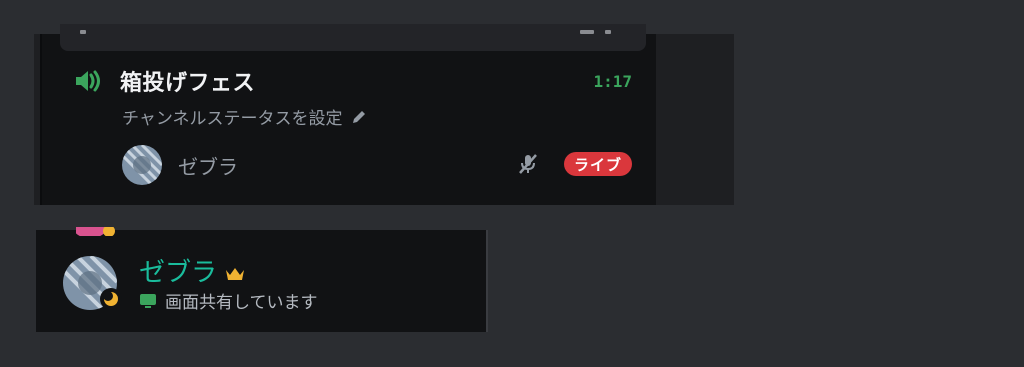  Describe the element at coordinates (608, 32) in the screenshot. I see `popout-chevron` at that location.